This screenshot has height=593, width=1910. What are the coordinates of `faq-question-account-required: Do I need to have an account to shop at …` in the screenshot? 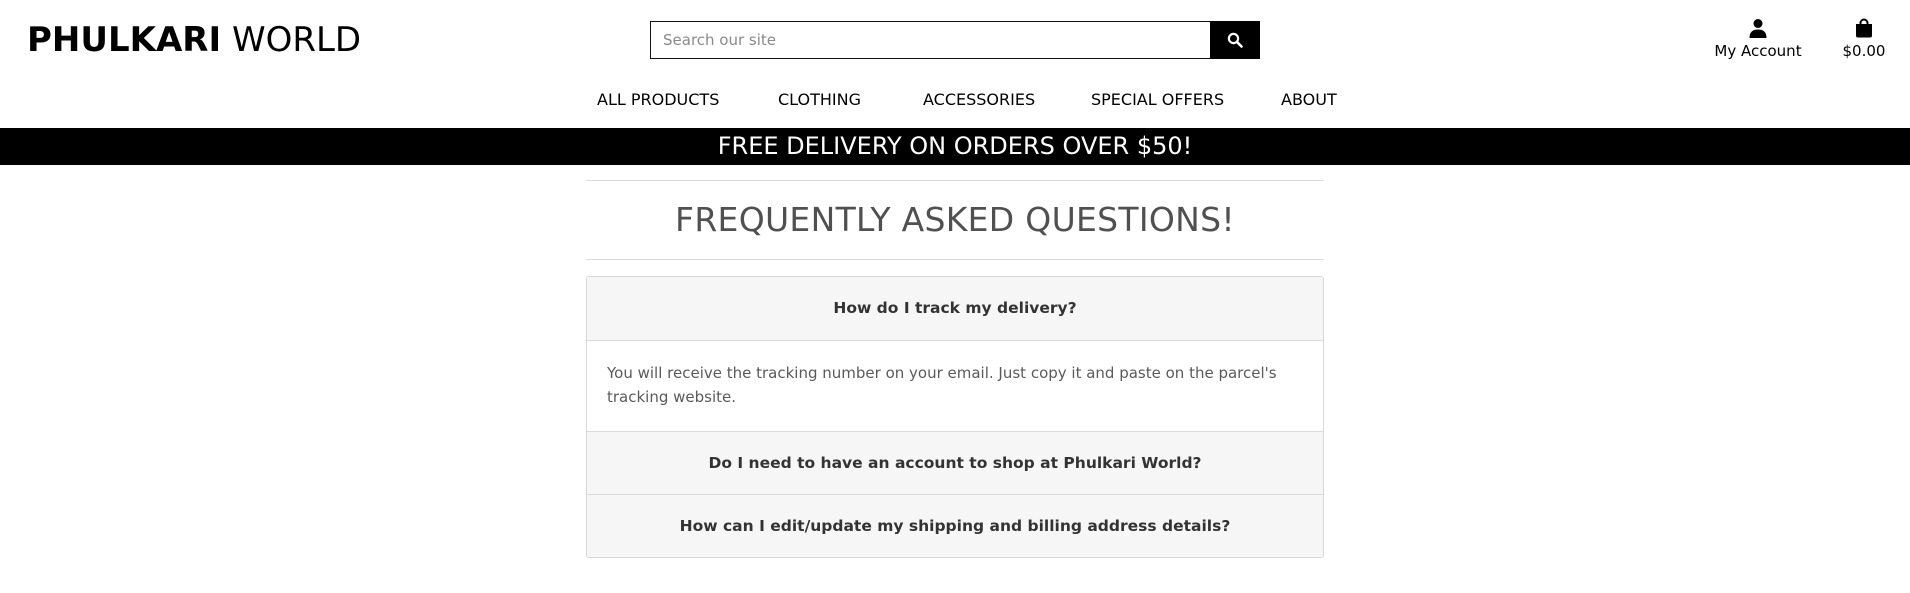 It's located at (955, 462).